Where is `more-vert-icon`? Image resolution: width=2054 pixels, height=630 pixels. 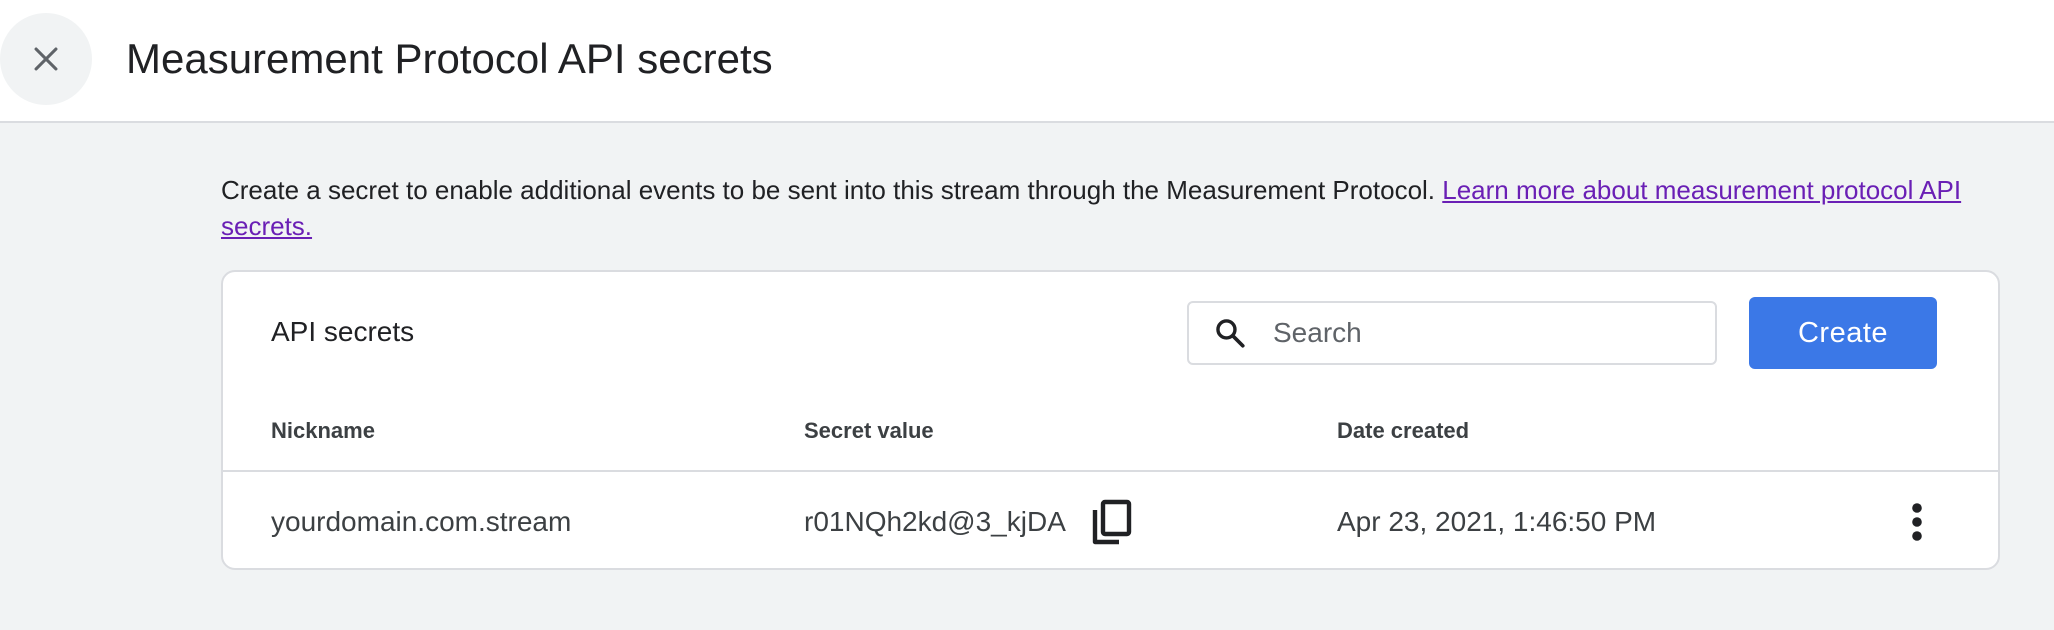
more-vert-icon is located at coordinates (1917, 522).